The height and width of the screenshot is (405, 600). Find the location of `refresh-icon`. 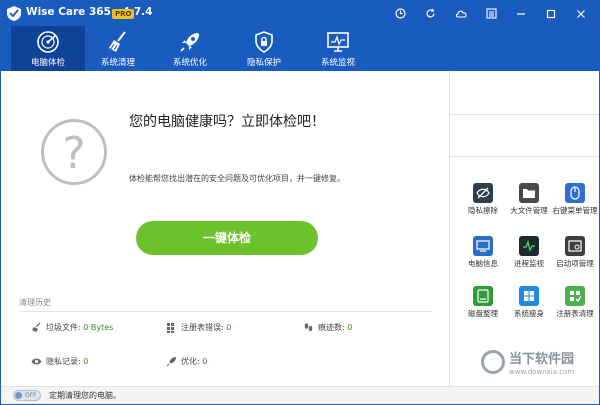

refresh-icon is located at coordinates (430, 13).